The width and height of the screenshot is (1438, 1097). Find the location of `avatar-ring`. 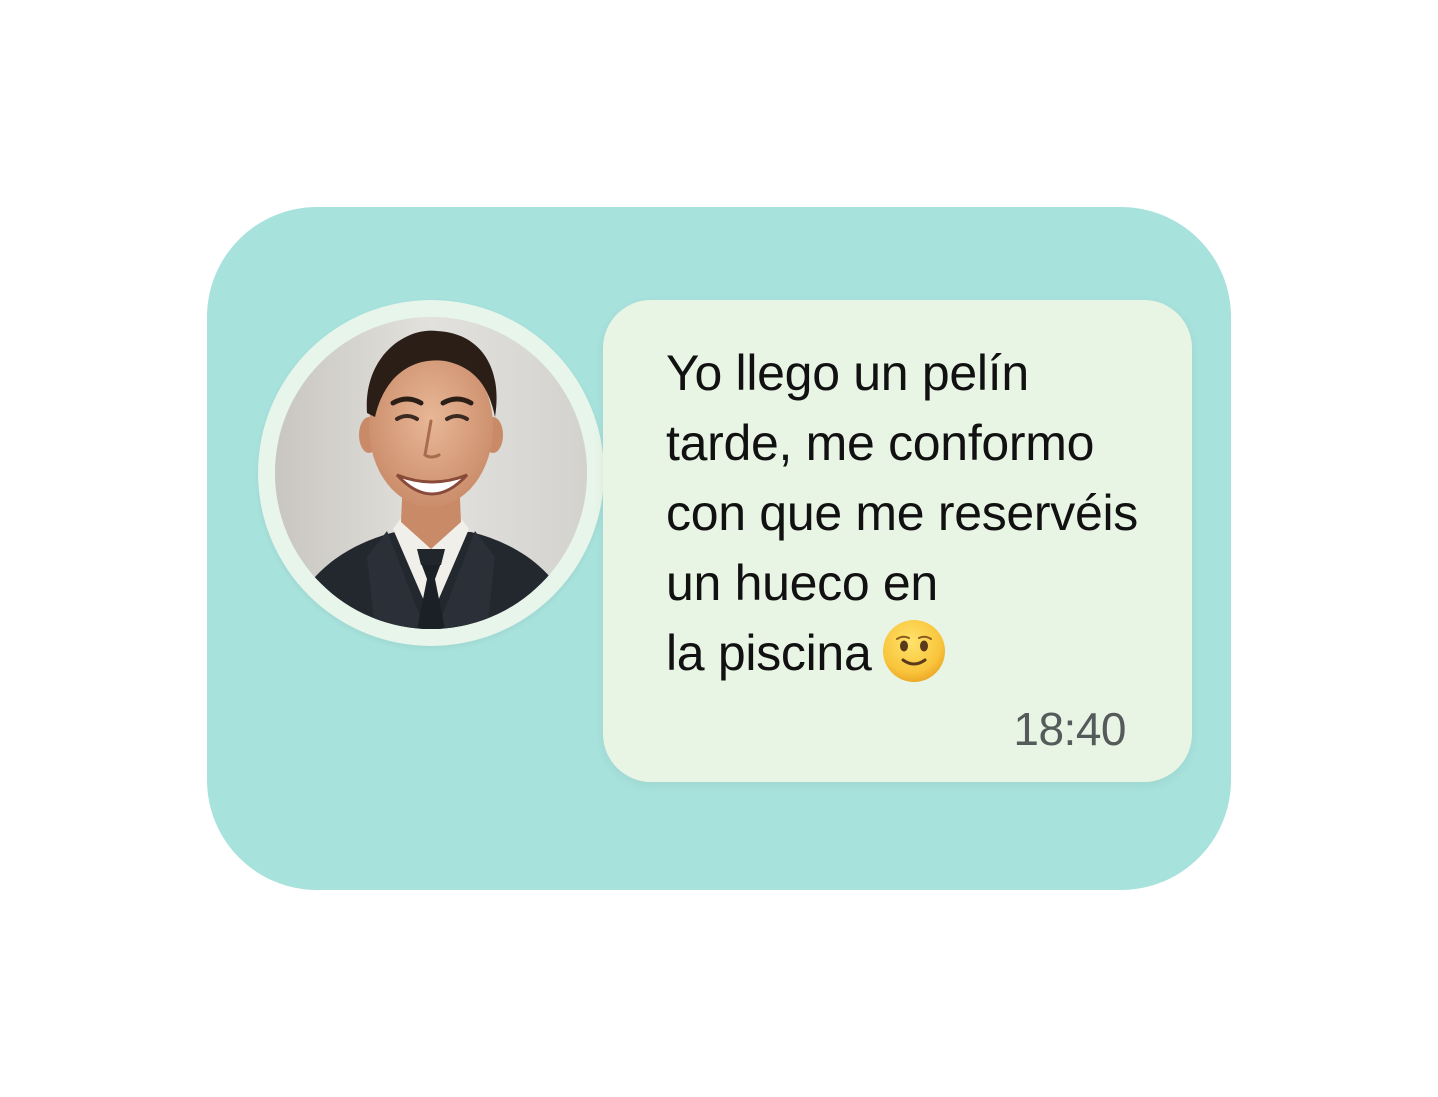

avatar-ring is located at coordinates (431, 473).